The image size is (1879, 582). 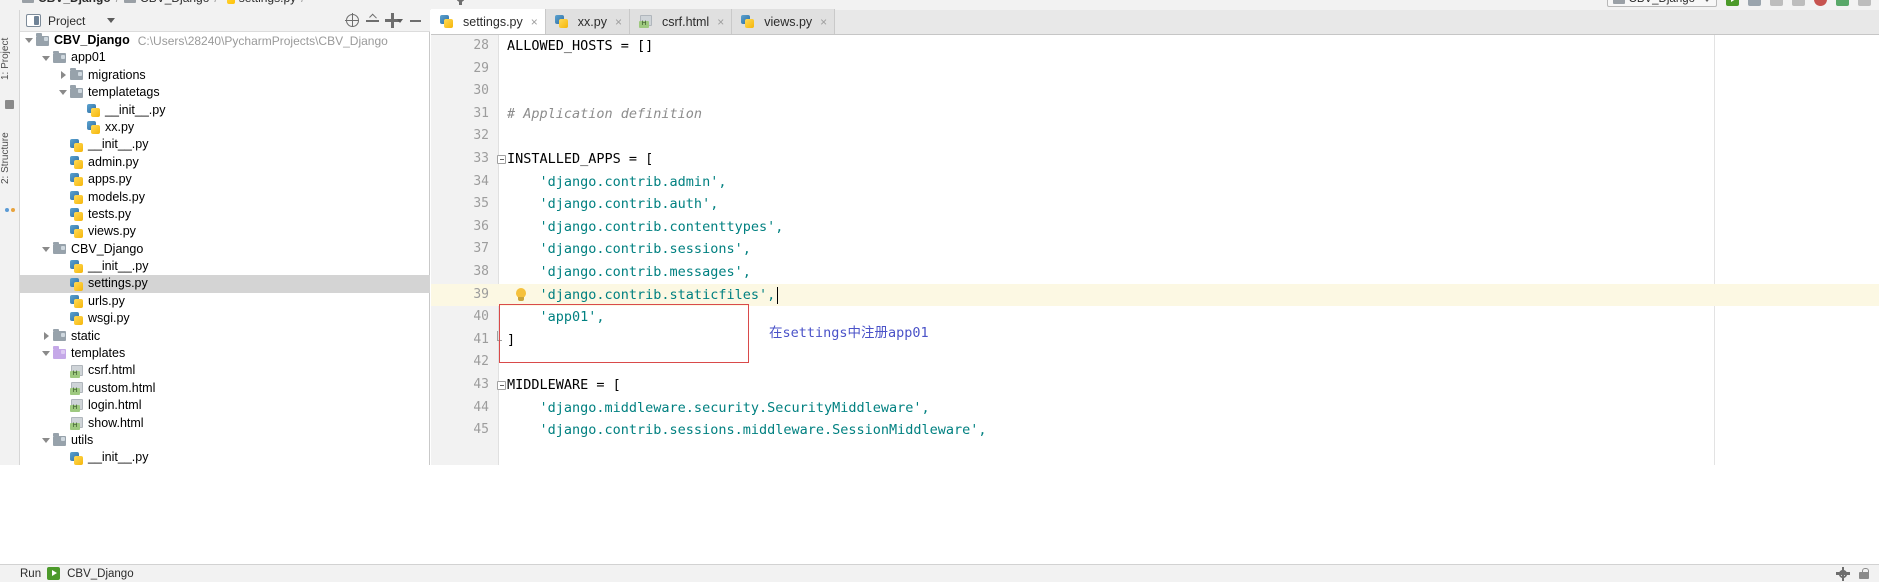 I want to click on tree-node-apps-py: apps.py, so click(x=225, y=179).